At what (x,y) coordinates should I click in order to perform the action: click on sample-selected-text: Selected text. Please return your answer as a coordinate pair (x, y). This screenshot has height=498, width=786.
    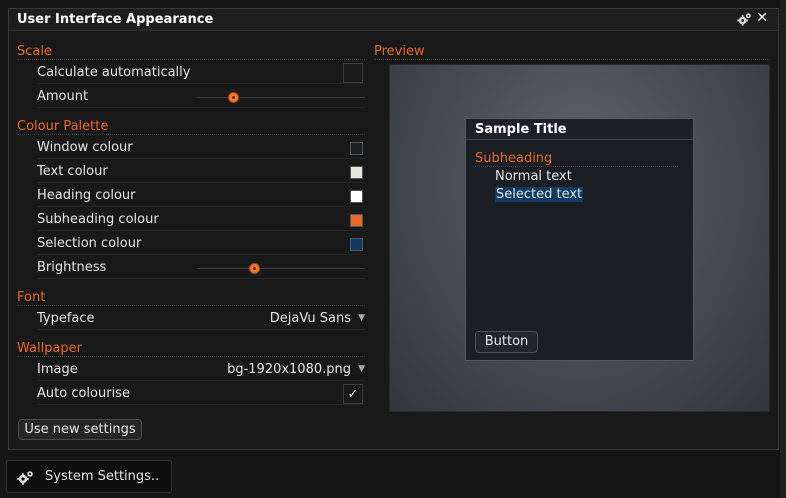
    Looking at the image, I should click on (539, 194).